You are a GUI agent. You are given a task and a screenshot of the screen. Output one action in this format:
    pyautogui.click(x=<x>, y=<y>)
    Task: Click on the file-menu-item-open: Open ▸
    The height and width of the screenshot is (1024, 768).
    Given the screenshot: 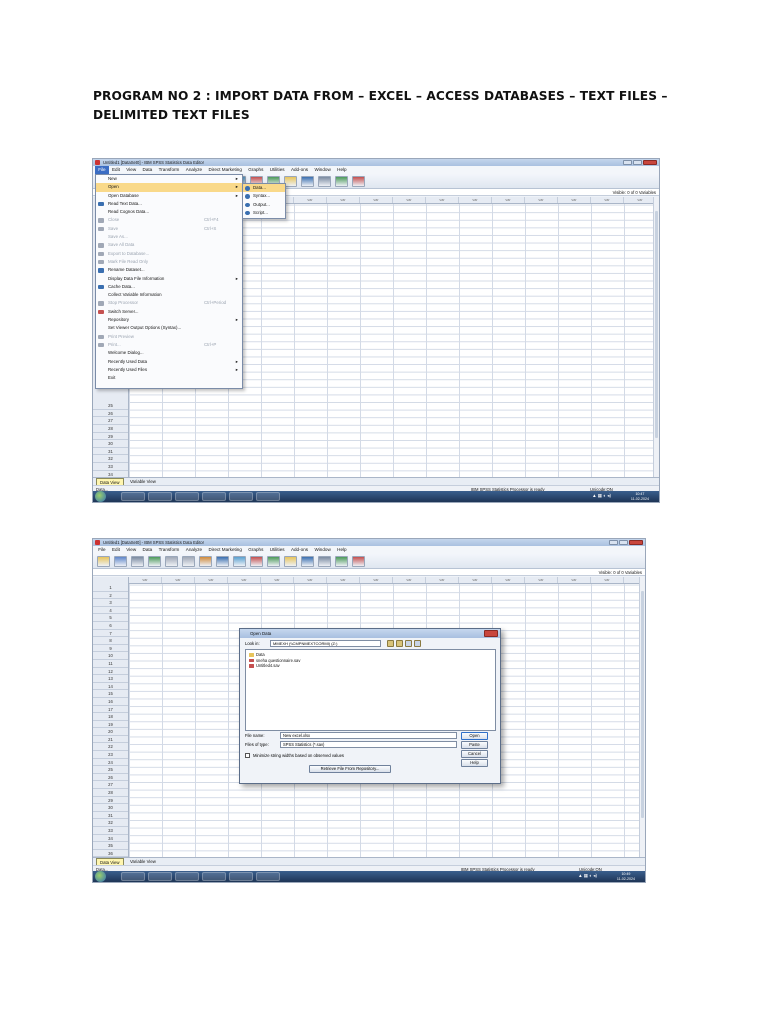 What is the action you would take?
    pyautogui.click(x=169, y=187)
    